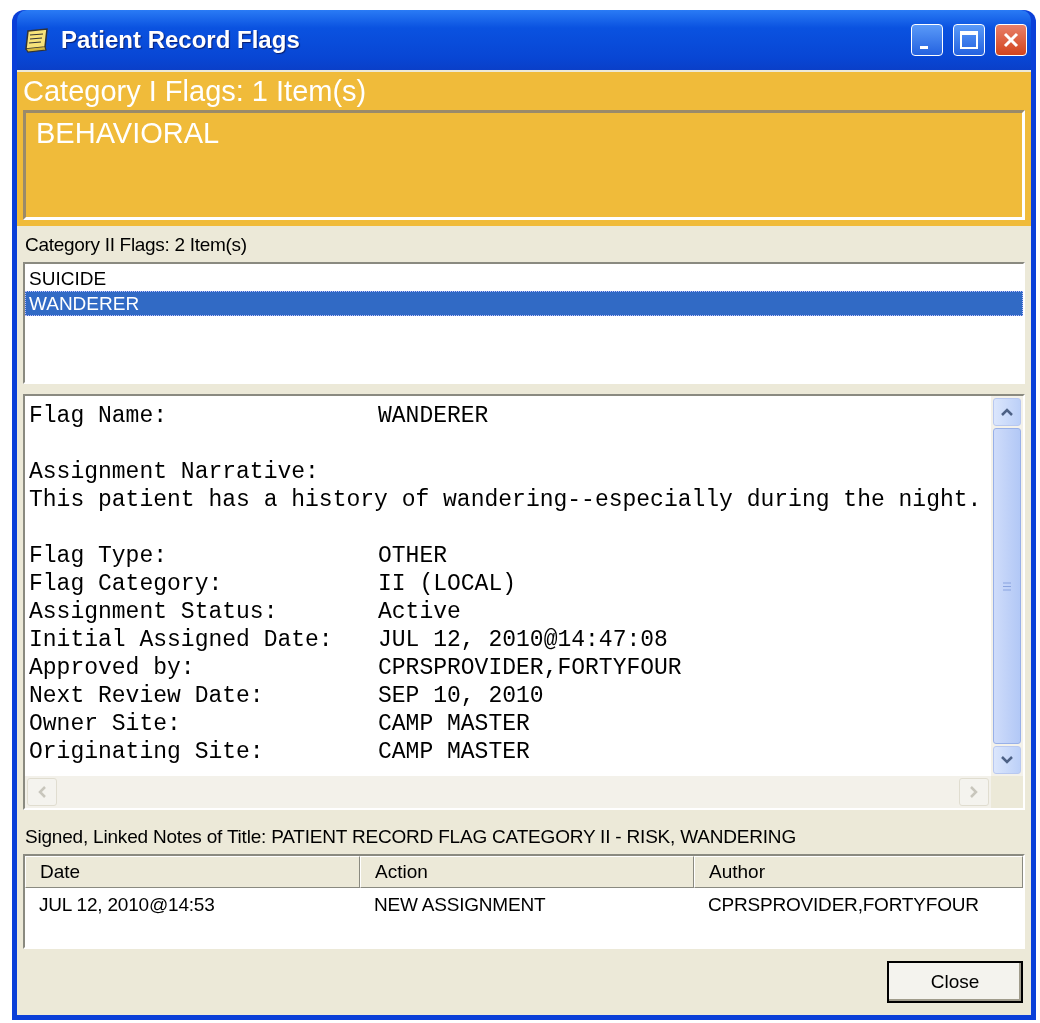  What do you see at coordinates (154, 612) in the screenshot?
I see `field-label: Assignment Status:` at bounding box center [154, 612].